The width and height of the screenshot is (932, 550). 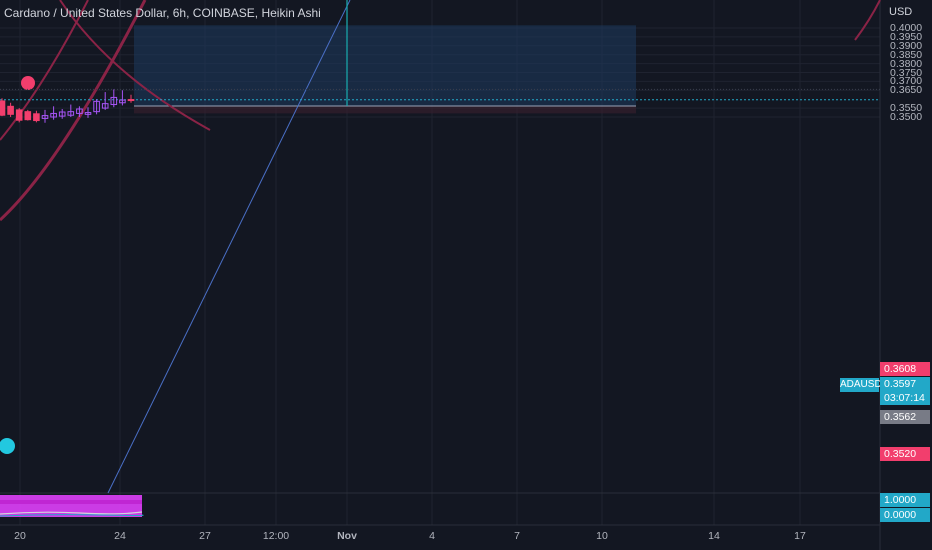 What do you see at coordinates (72, 506) in the screenshot?
I see `indicator-pane` at bounding box center [72, 506].